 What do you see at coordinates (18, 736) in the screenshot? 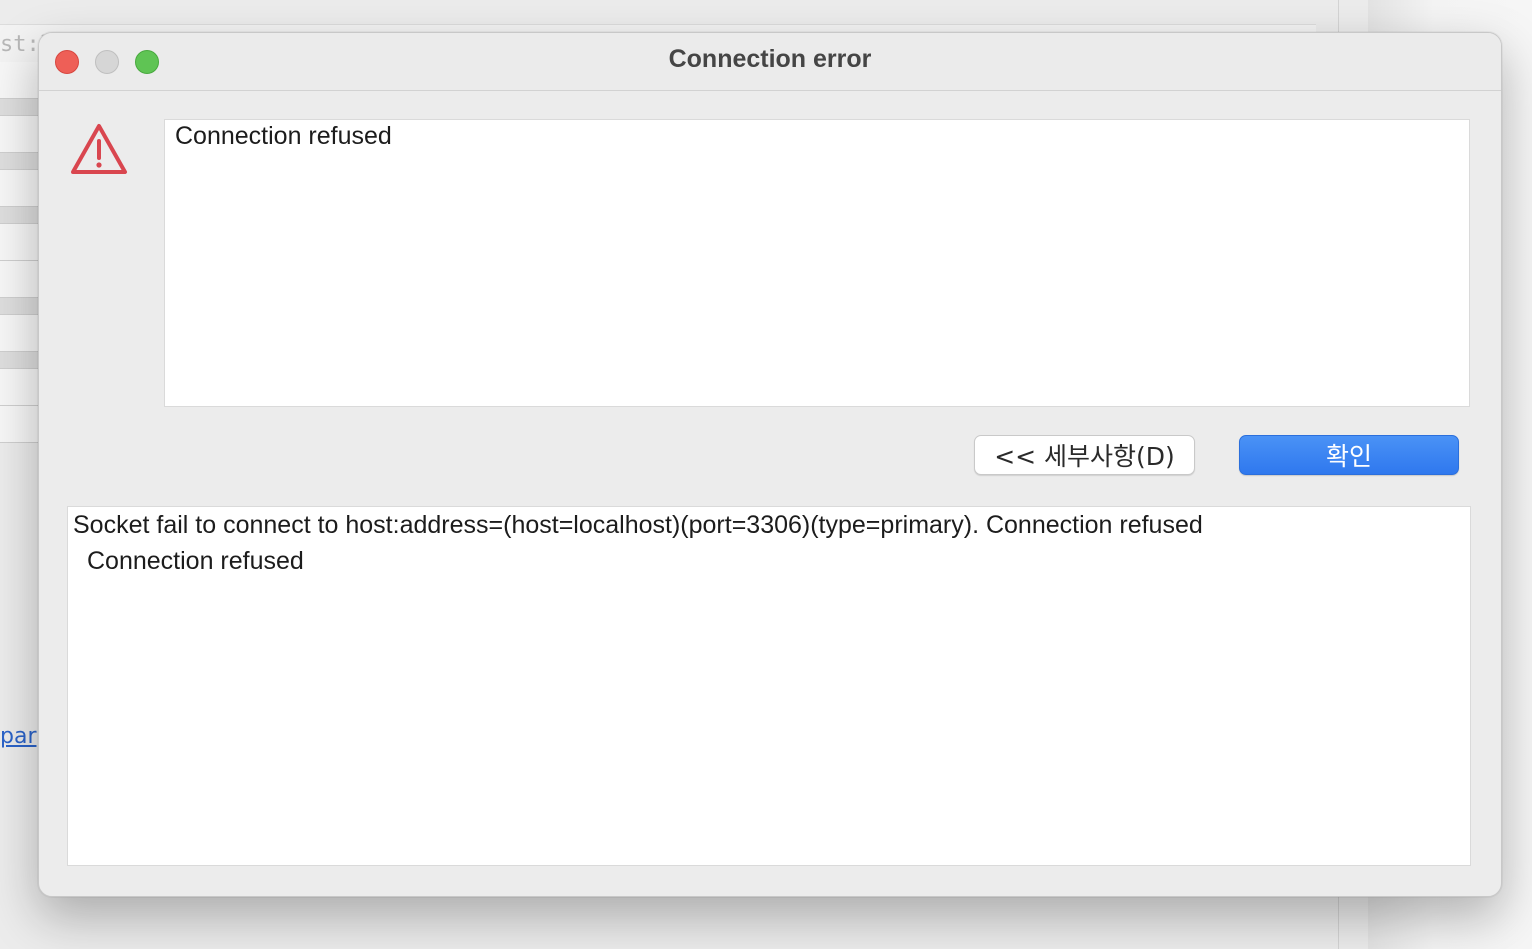
I see `background-link-fragment: par` at bounding box center [18, 736].